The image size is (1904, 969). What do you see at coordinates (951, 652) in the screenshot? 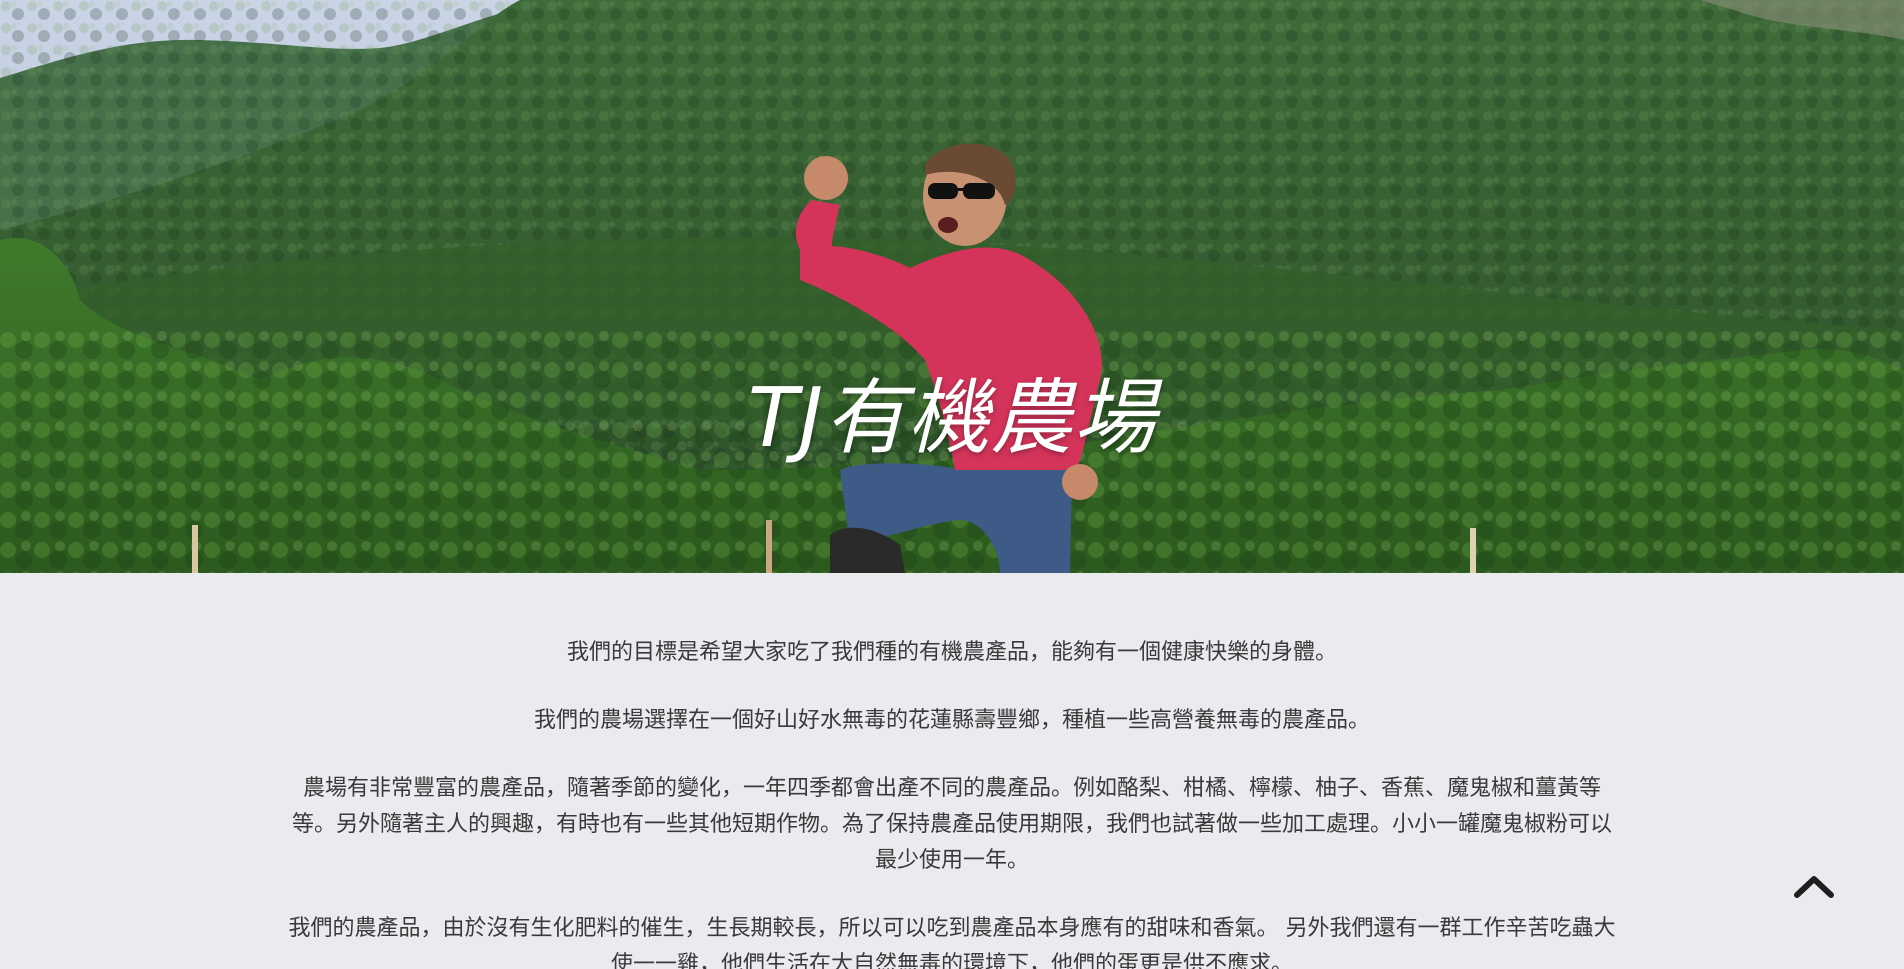
I see `about-paragraph-goal: 我們的目標是希望大家吃了我們種的有機農產品，能夠有一個健康快樂的身體。` at bounding box center [951, 652].